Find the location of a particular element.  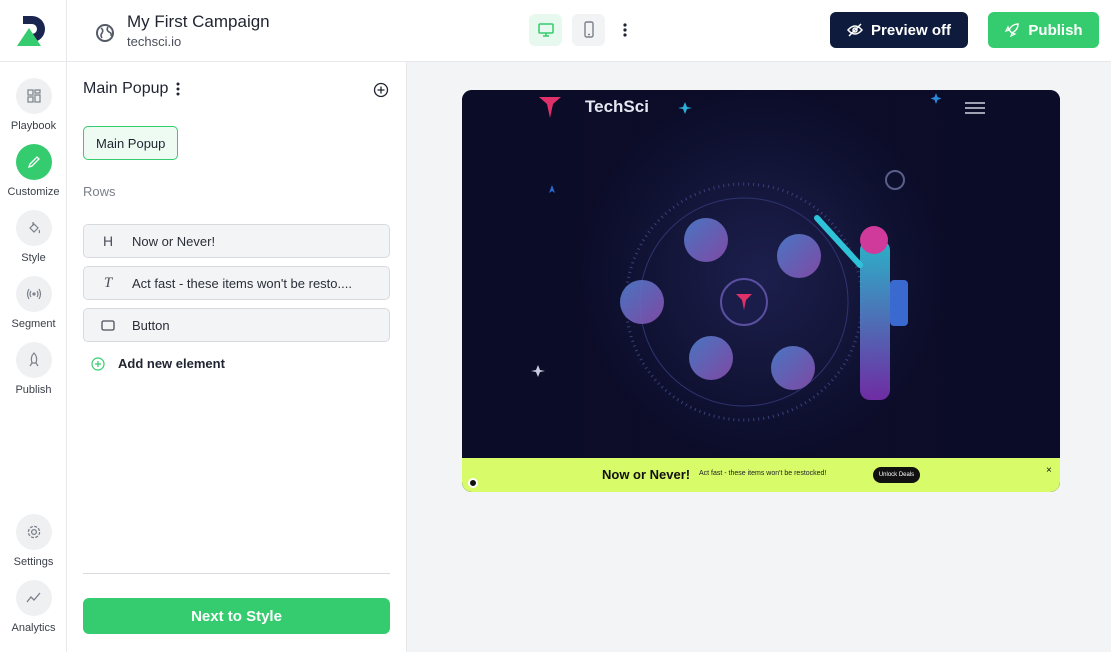

rail-item-publish: Publish is located at coordinates (33, 369).